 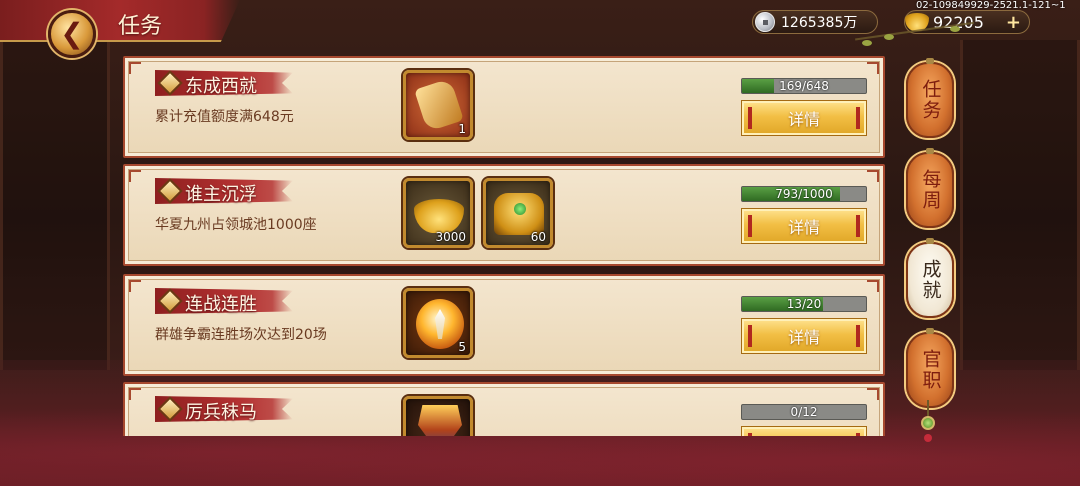 What do you see at coordinates (504, 325) in the screenshot?
I see `task-card: 连战连胜 群雄争霸连胜场次达到20场 5 13/20 详情` at bounding box center [504, 325].